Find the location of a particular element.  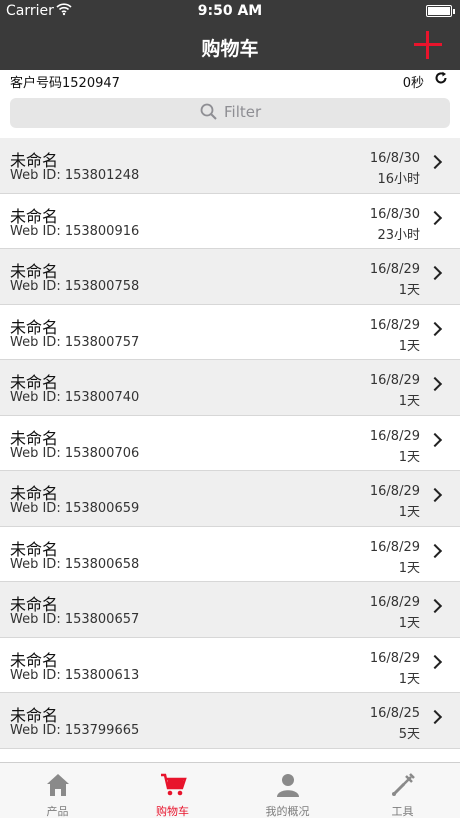

search-icon is located at coordinates (209, 112).